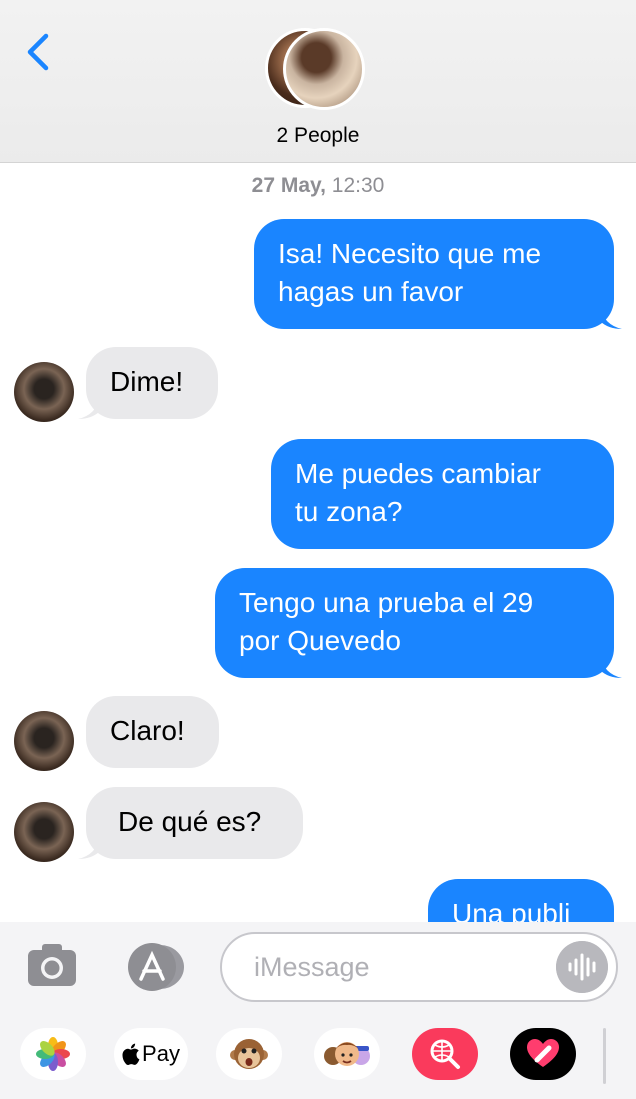 Image resolution: width=636 pixels, height=1099 pixels. I want to click on message-line: tu zona?, so click(349, 511).